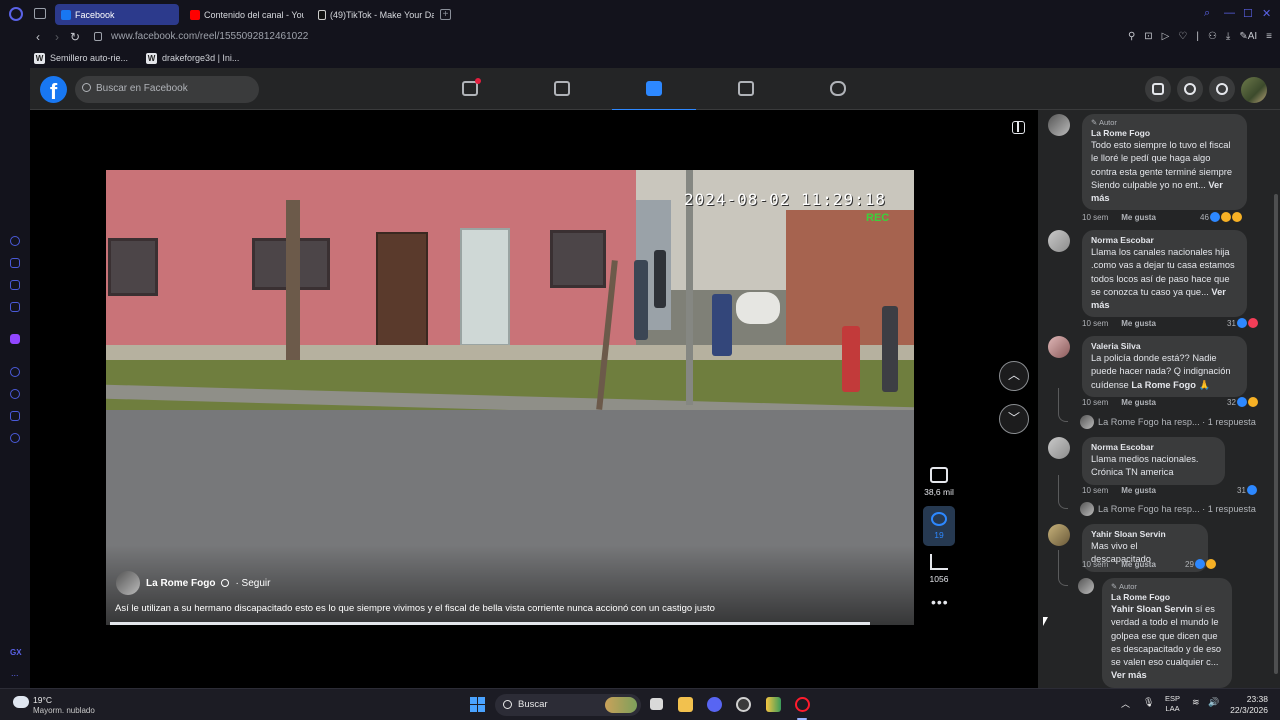 The image size is (1280, 720). I want to click on url-field: www.facebook.com/reel/1555092812461022, so click(209, 36).